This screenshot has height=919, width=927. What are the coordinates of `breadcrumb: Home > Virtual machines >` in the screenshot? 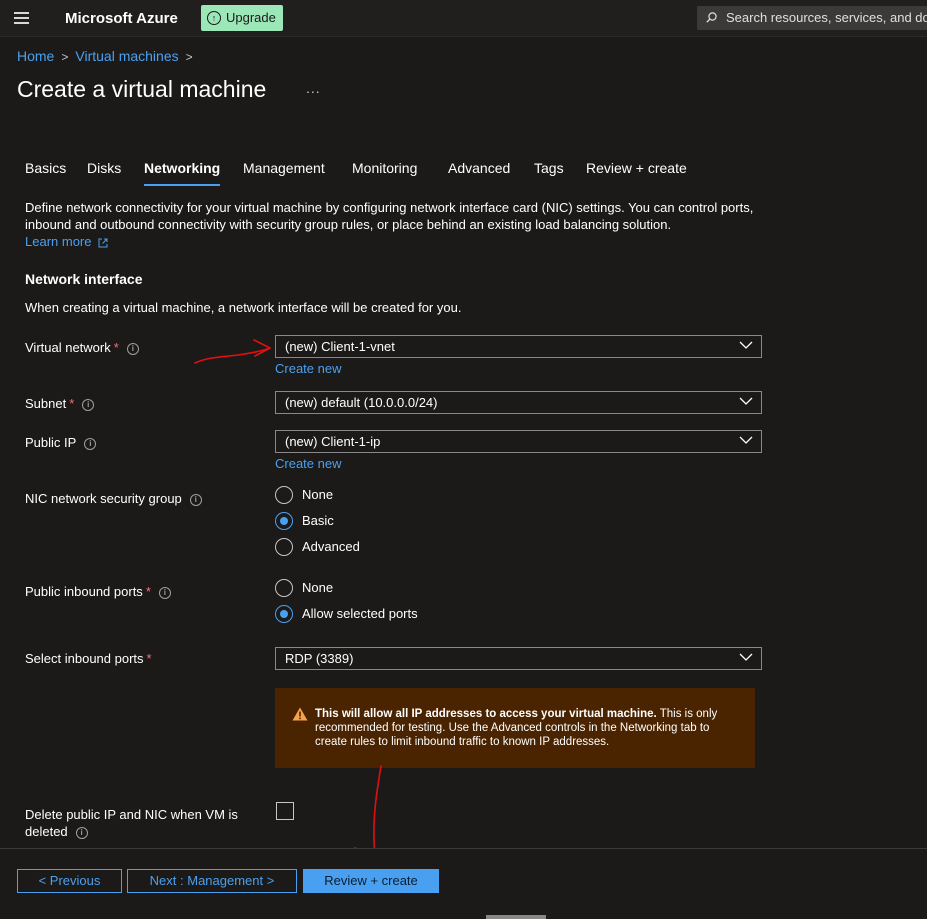 It's located at (108, 56).